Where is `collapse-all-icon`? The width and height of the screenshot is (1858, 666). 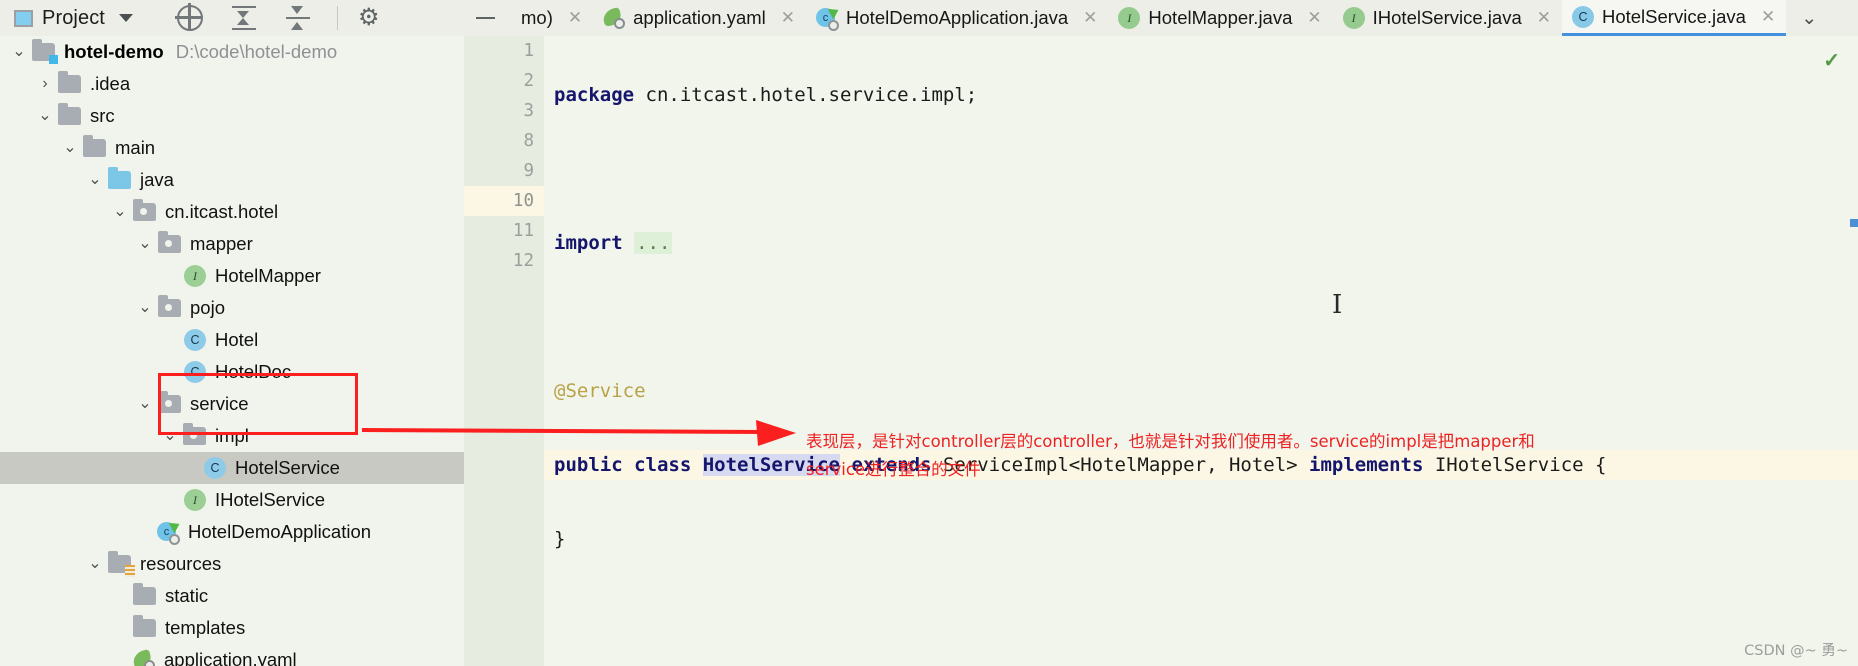 collapse-all-icon is located at coordinates (298, 18).